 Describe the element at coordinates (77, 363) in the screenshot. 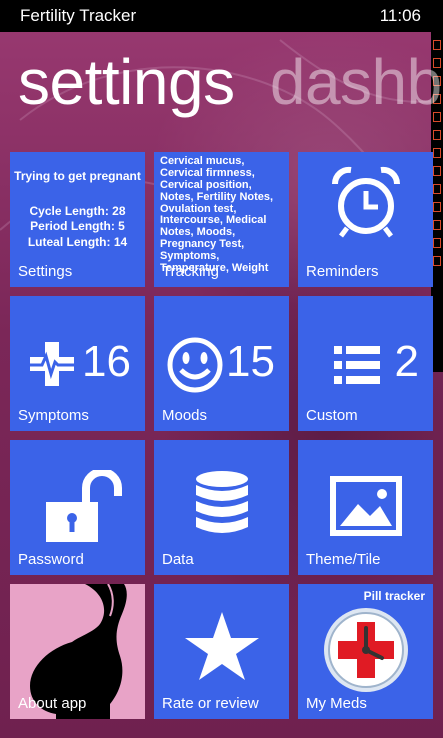

I see `symptoms-tile: 16 Symptoms` at that location.